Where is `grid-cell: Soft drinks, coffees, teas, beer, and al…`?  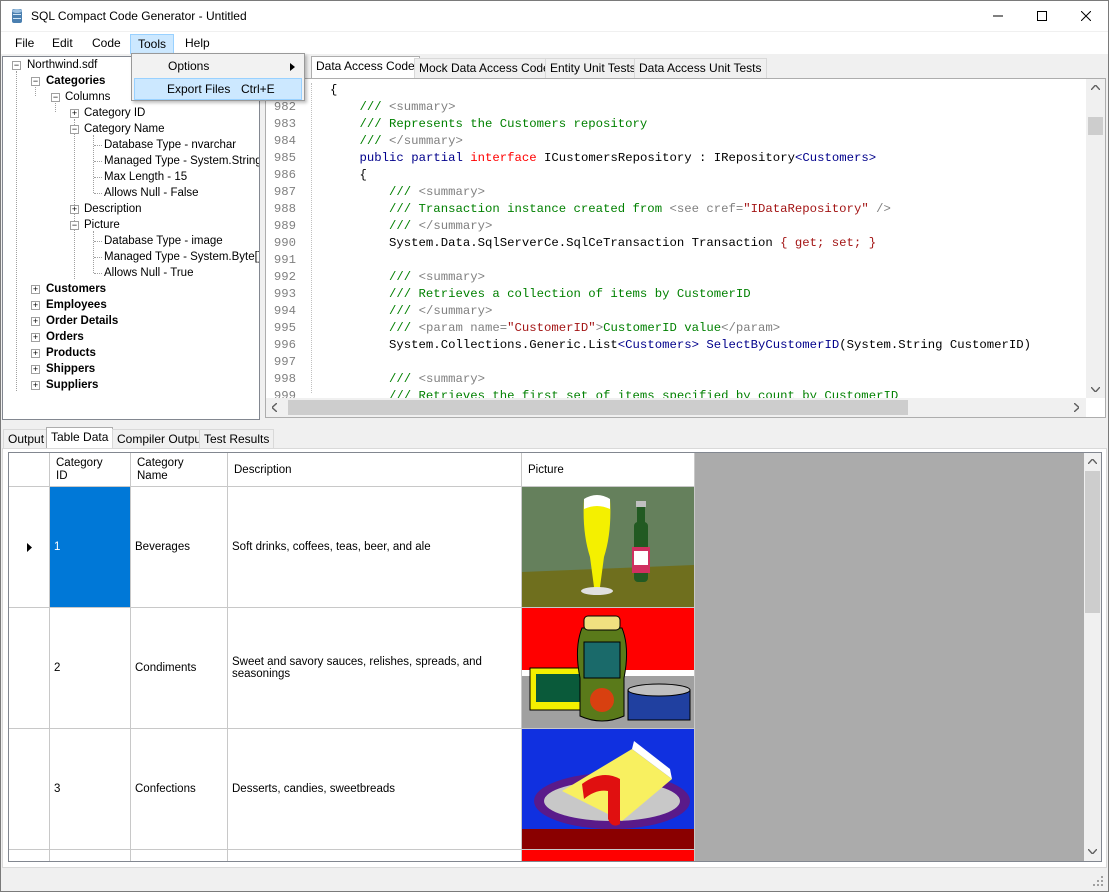 grid-cell: Soft drinks, coffees, teas, beer, and al… is located at coordinates (375, 547).